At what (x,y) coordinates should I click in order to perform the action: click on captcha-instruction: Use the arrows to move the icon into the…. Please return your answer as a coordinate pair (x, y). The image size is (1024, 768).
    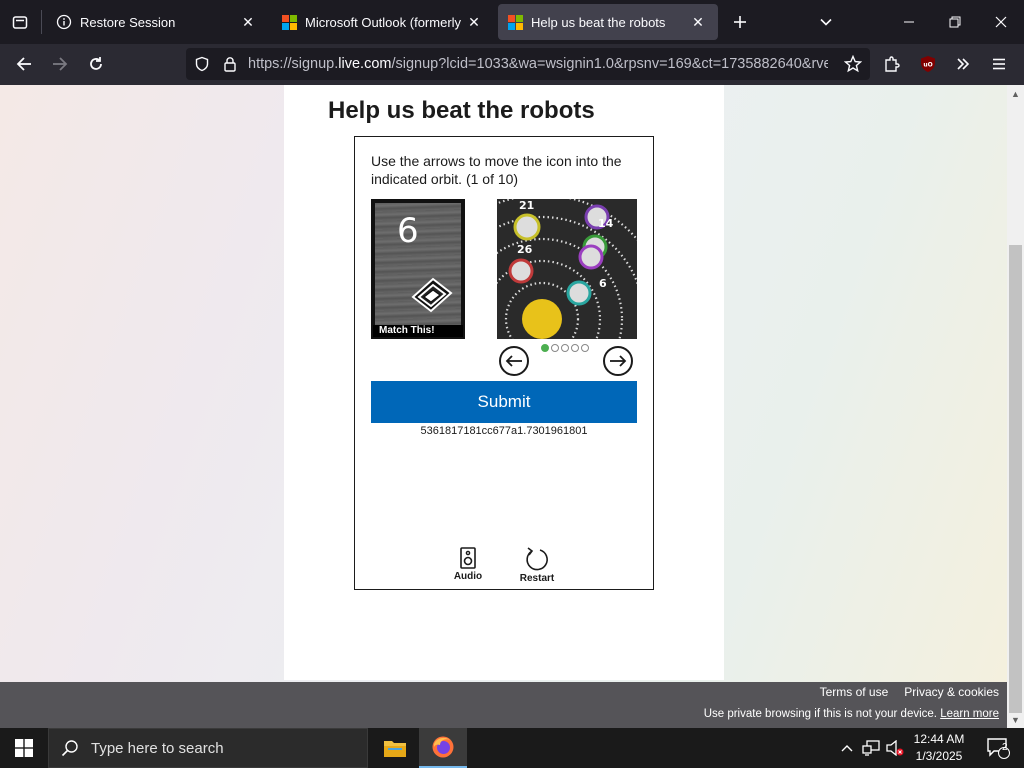
    Looking at the image, I should click on (496, 170).